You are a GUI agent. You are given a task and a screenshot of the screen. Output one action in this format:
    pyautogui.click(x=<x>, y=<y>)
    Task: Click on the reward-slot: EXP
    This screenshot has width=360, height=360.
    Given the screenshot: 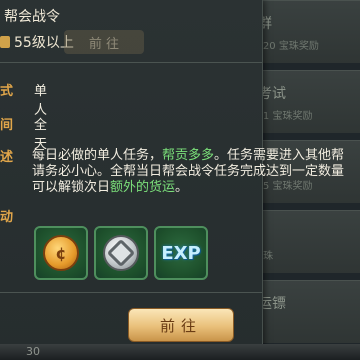 What is the action you would take?
    pyautogui.click(x=181, y=253)
    